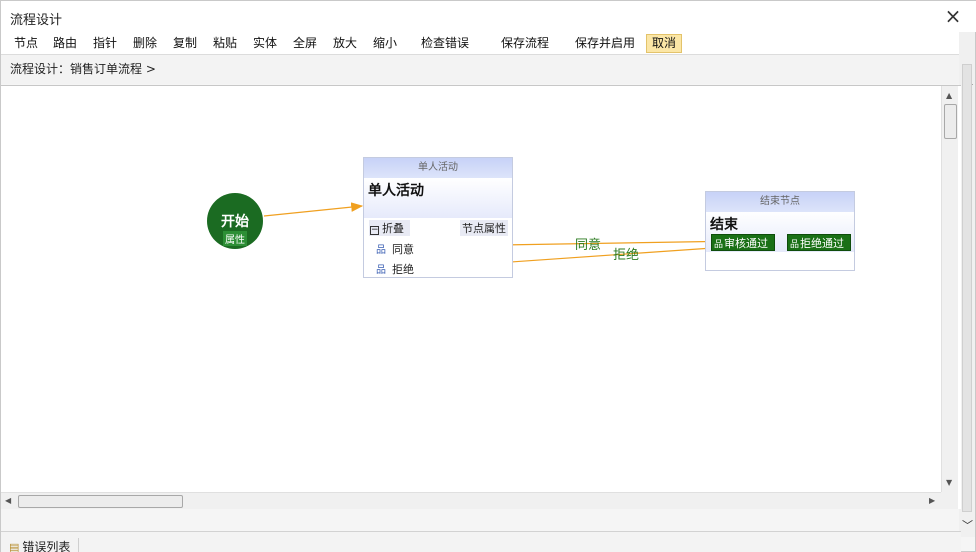 This screenshot has width=976, height=552. What do you see at coordinates (950, 121) in the screenshot?
I see `vertical-scroll-thumb` at bounding box center [950, 121].